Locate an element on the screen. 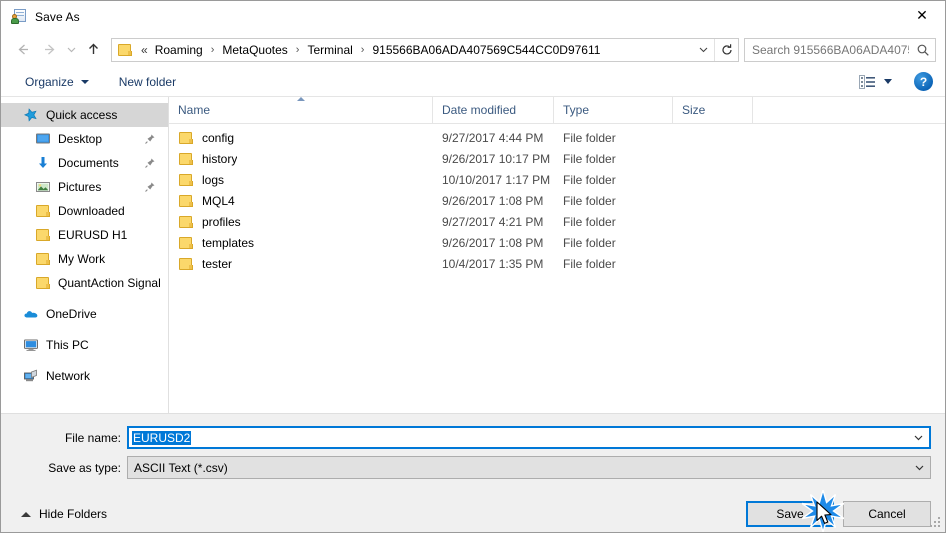 This screenshot has height=533, width=946. file-date: 10/10/2017 1:17 PM is located at coordinates (496, 179).